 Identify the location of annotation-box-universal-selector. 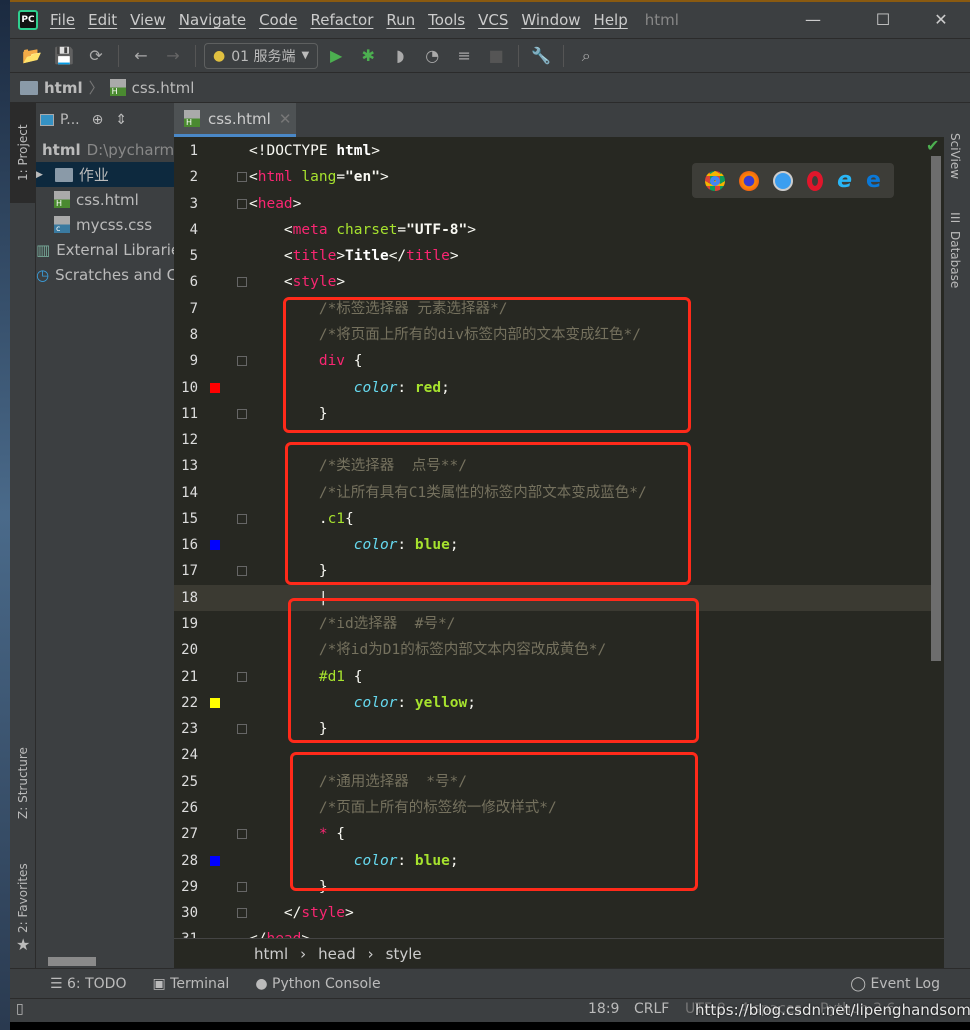
(494, 821).